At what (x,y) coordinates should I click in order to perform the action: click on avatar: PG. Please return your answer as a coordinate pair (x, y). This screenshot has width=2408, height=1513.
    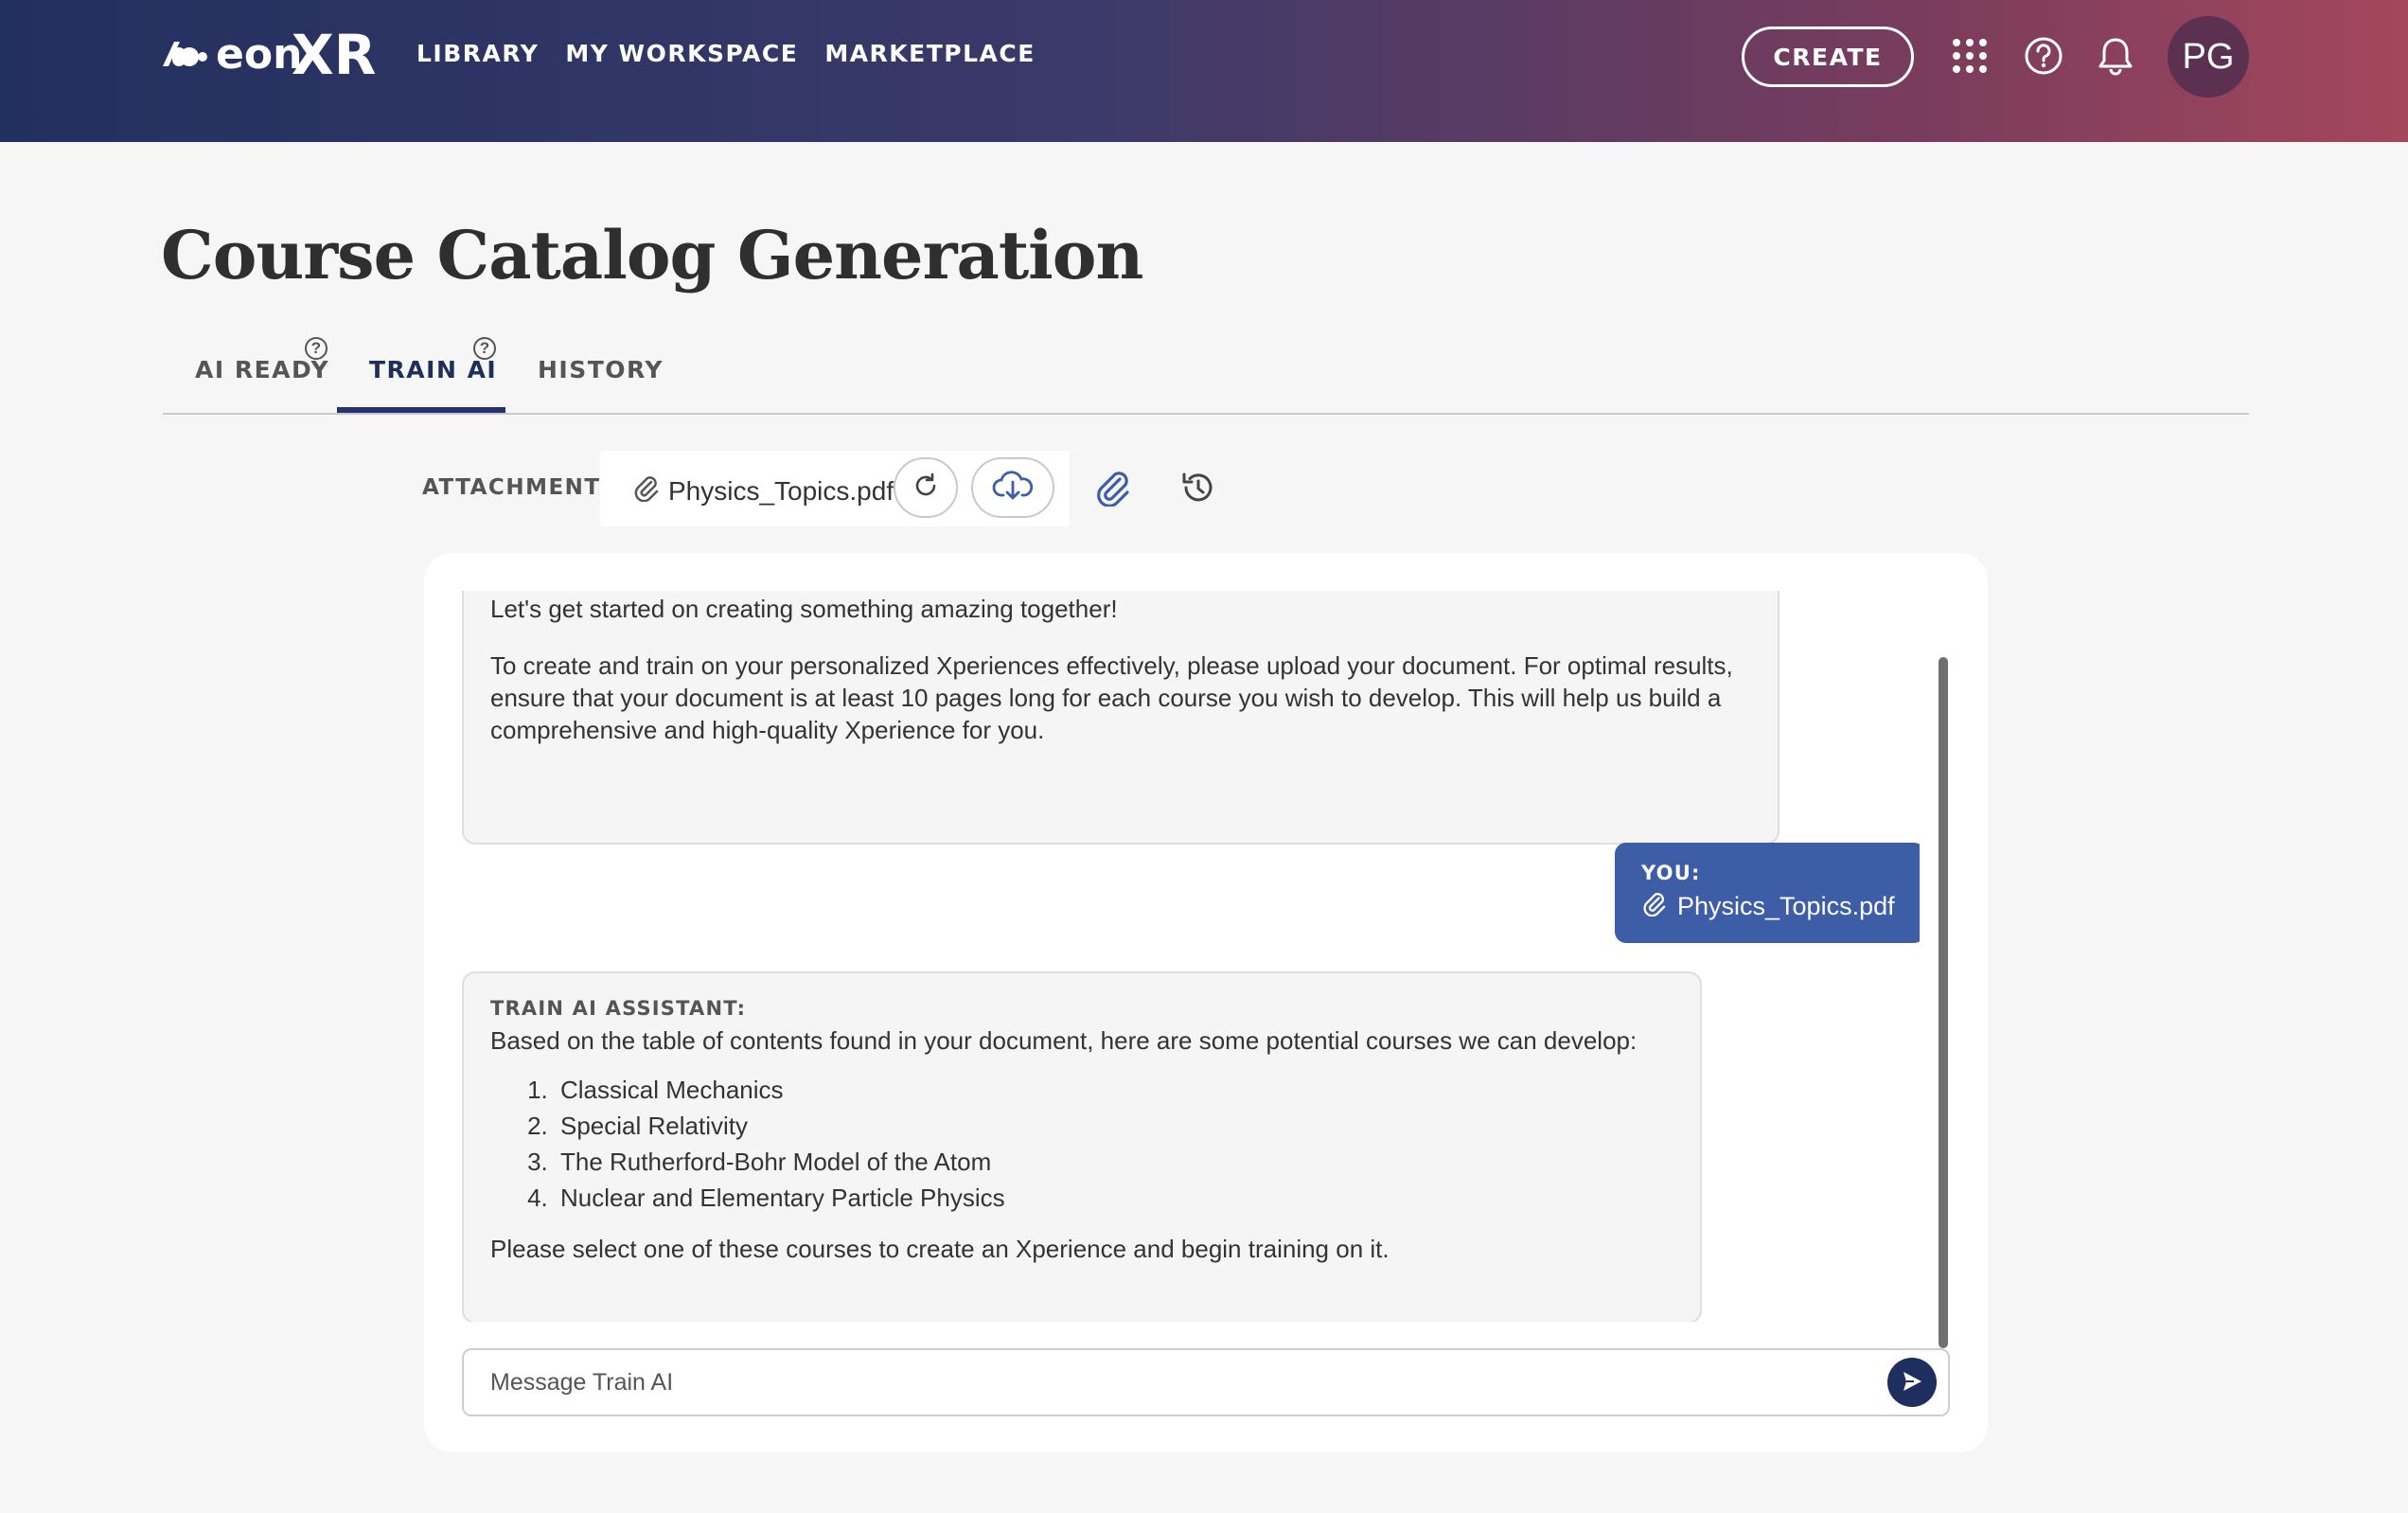
    Looking at the image, I should click on (2208, 57).